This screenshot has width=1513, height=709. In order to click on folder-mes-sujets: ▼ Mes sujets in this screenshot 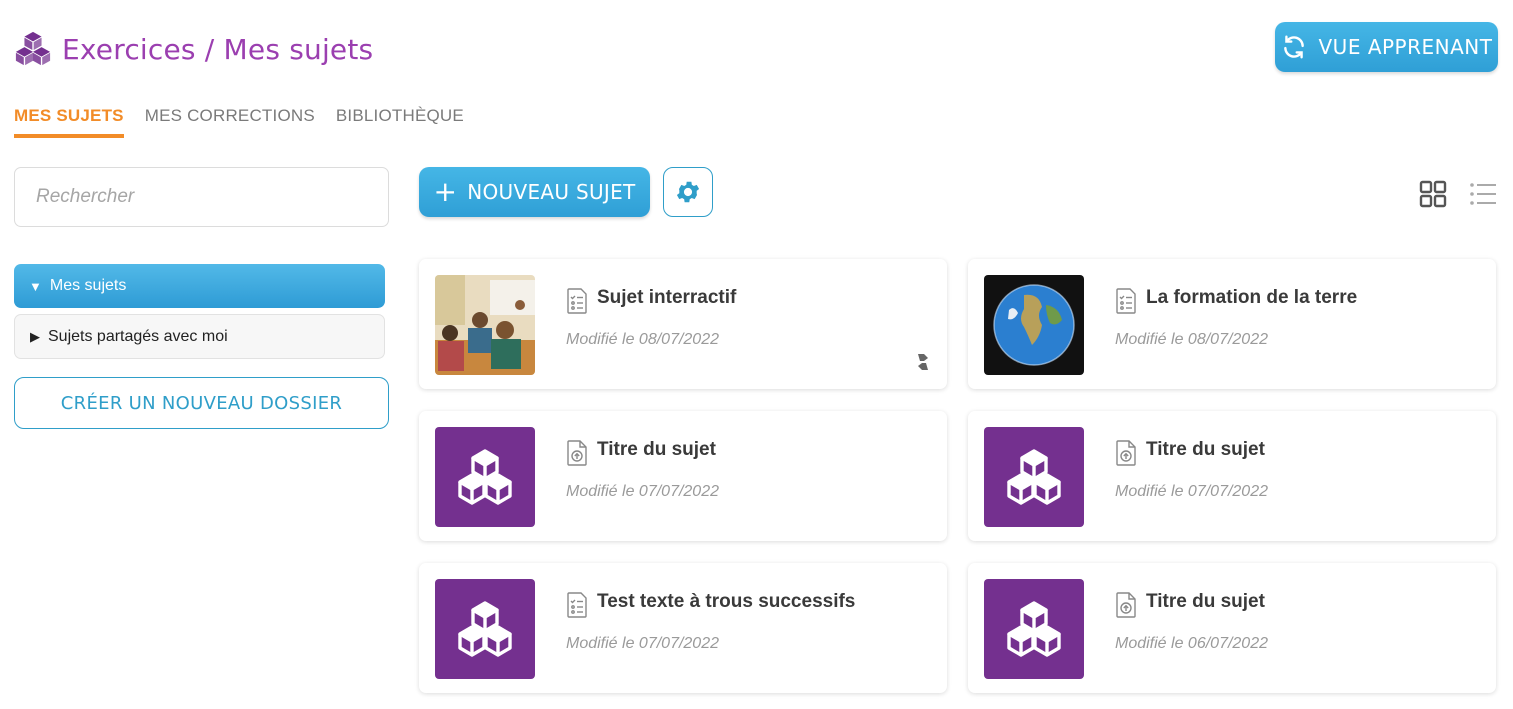, I will do `click(199, 286)`.